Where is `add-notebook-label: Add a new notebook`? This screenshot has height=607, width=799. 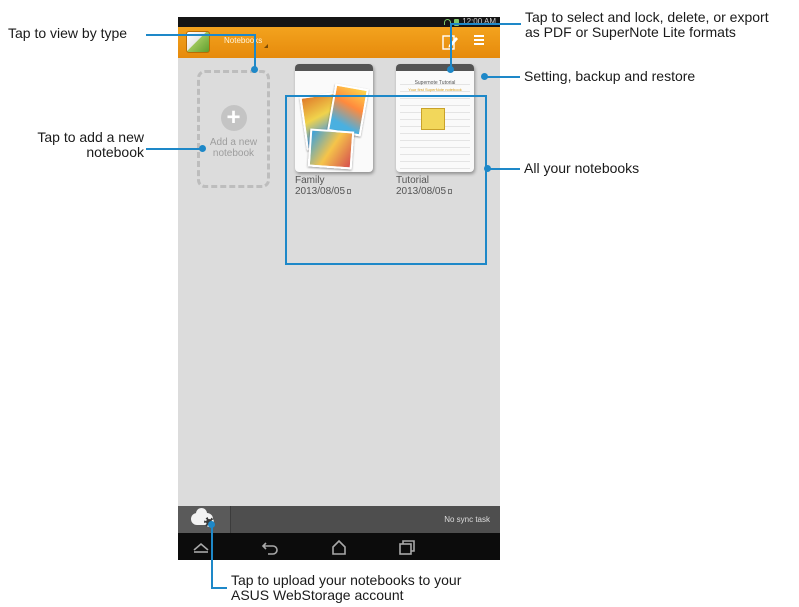
add-notebook-label: Add a new notebook is located at coordinates (233, 148).